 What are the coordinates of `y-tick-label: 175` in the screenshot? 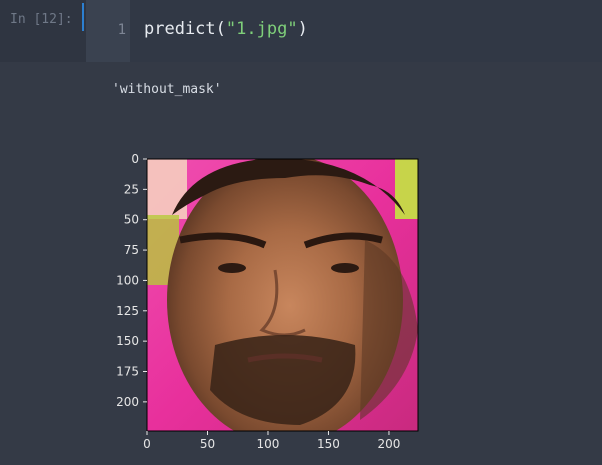 It's located at (127, 372).